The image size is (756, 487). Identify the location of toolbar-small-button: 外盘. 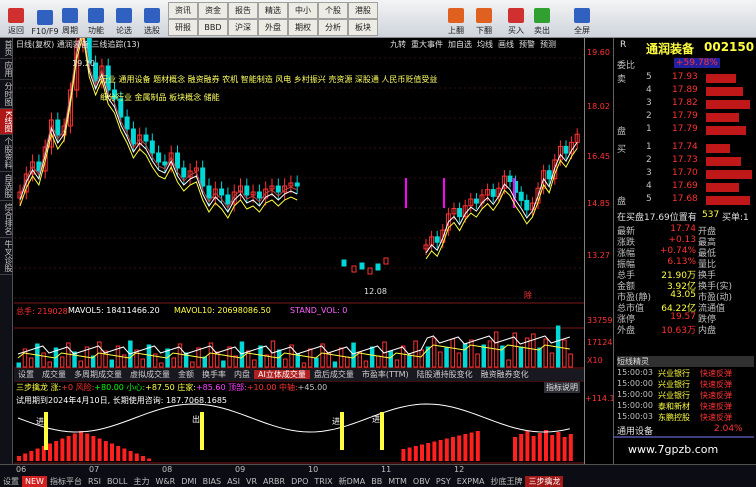
(273, 27).